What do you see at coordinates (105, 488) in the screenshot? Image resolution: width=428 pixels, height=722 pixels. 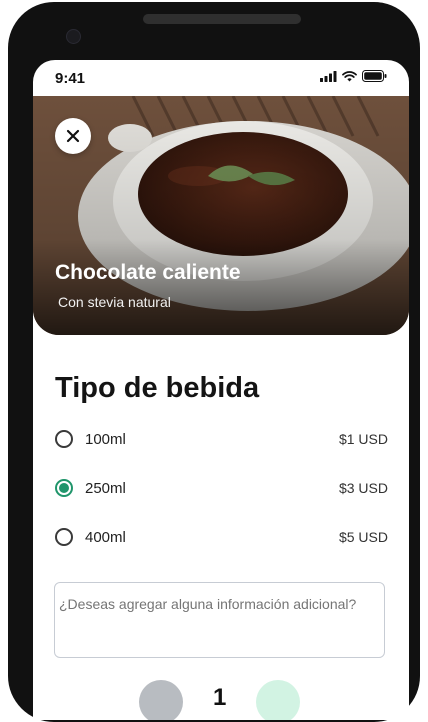 I see `option-label: 250ml` at bounding box center [105, 488].